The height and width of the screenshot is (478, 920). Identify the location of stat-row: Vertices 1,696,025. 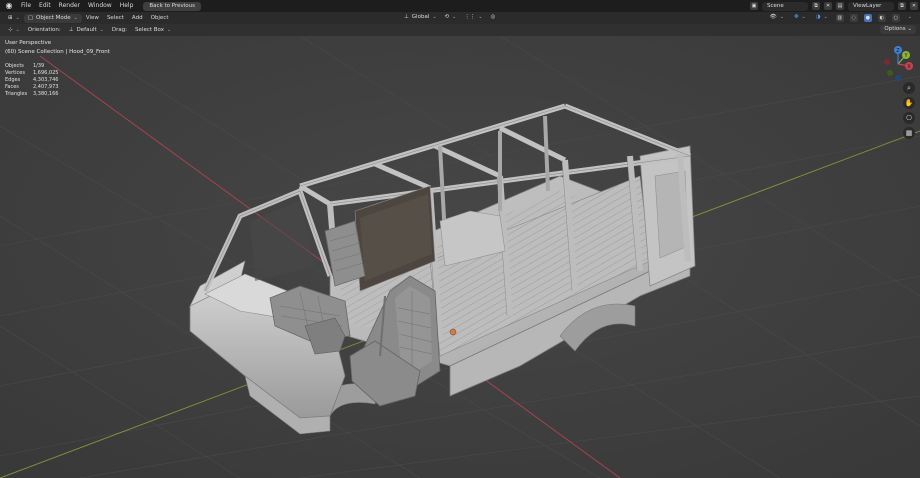
(32, 73).